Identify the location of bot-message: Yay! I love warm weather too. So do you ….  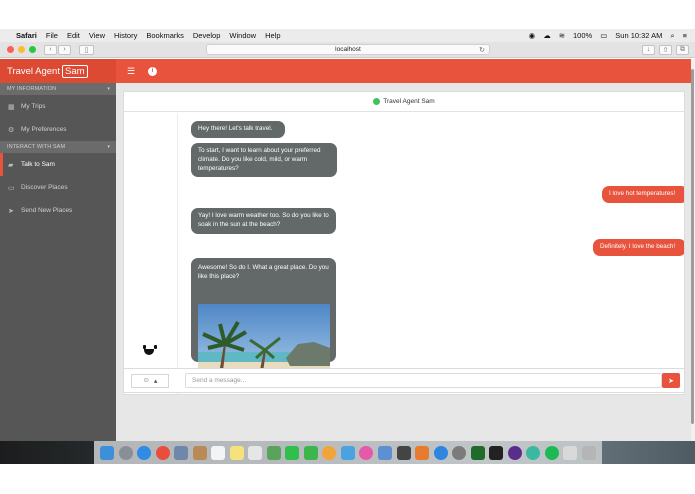
(263, 221).